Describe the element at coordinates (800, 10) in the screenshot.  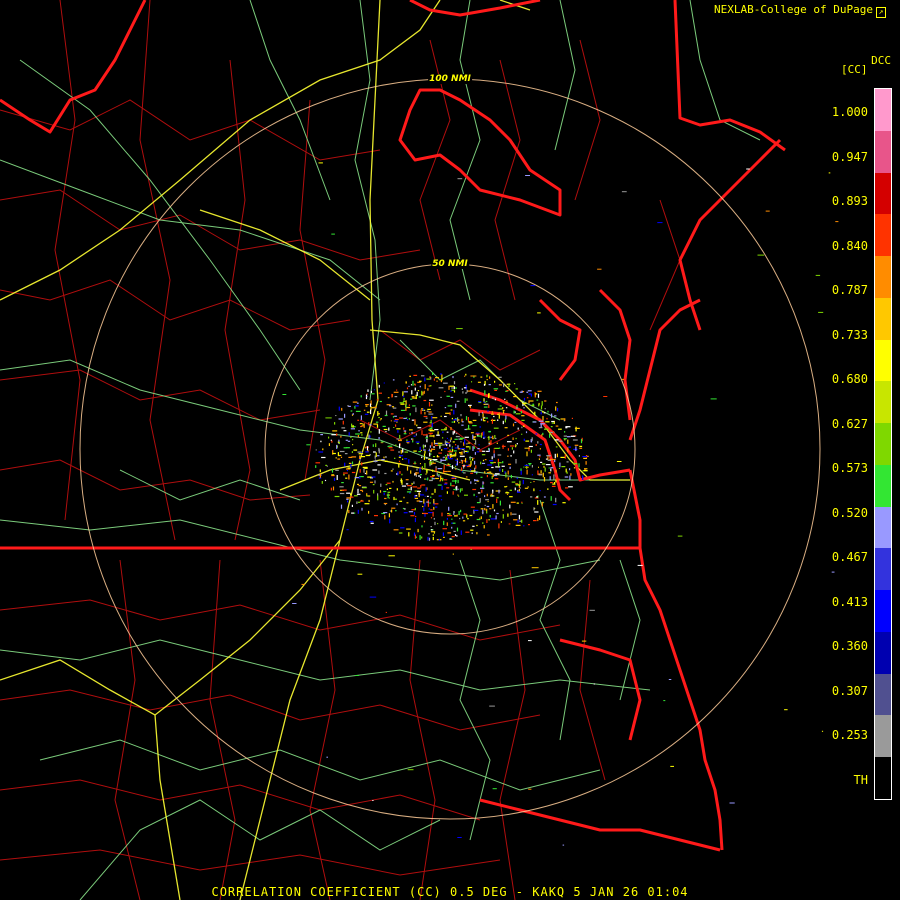
I see `credit-text: NEXLAB-College of DuPage ↗` at that location.